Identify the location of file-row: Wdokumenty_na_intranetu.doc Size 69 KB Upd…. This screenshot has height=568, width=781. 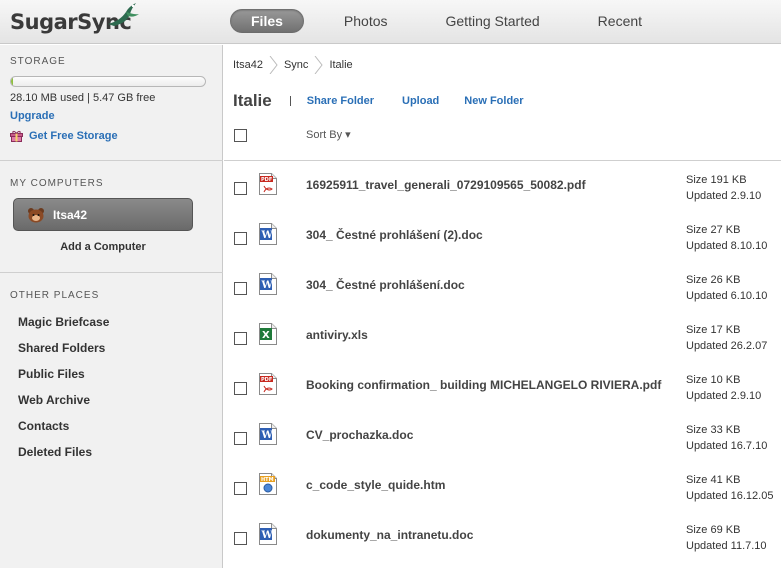
(502, 537).